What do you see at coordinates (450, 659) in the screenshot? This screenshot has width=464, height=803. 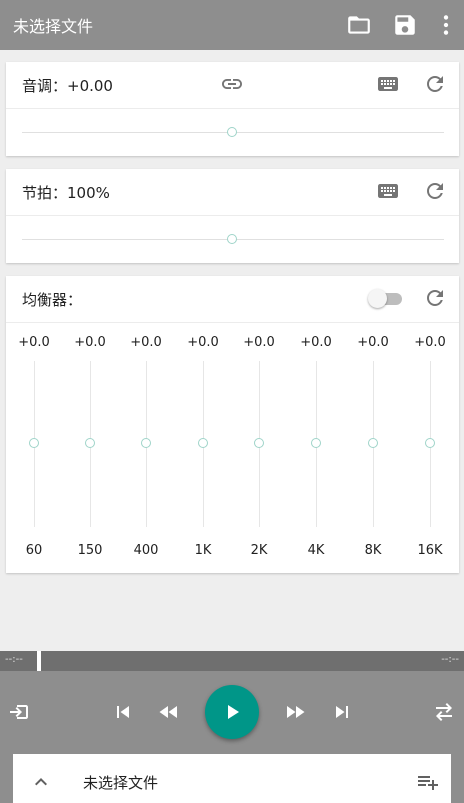 I see `time-total: --:--` at bounding box center [450, 659].